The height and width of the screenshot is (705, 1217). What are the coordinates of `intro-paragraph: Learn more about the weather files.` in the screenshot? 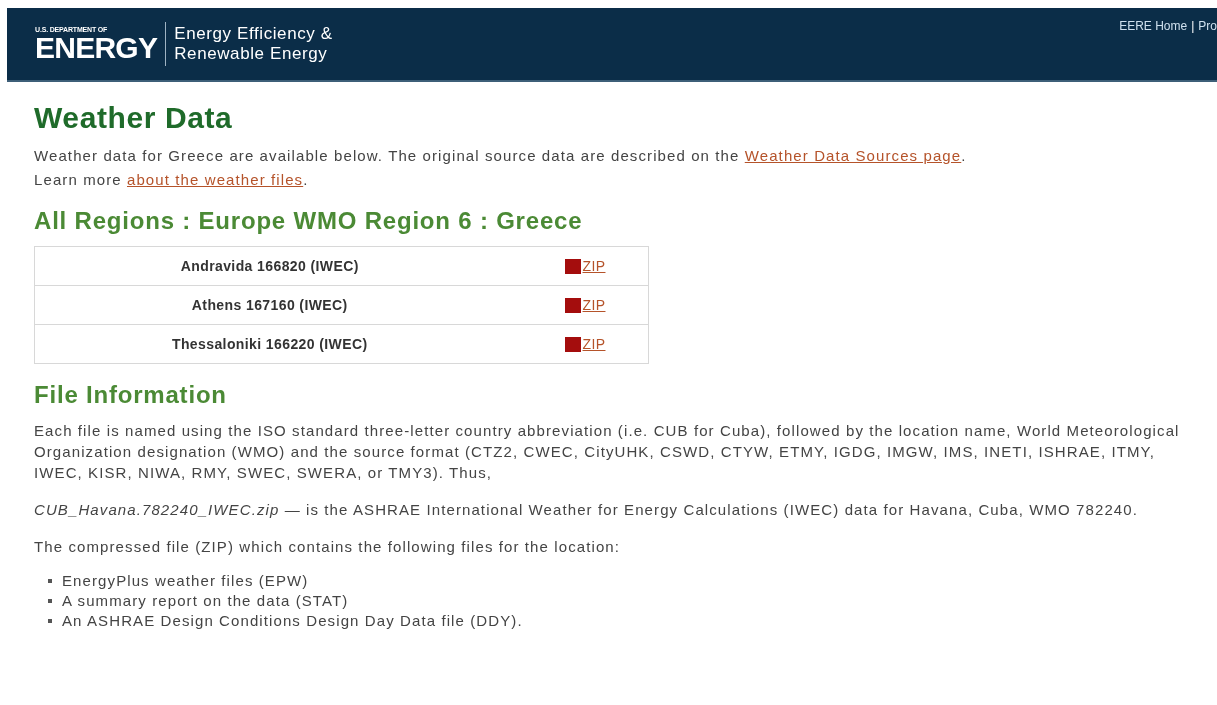 It's located at (172, 180).